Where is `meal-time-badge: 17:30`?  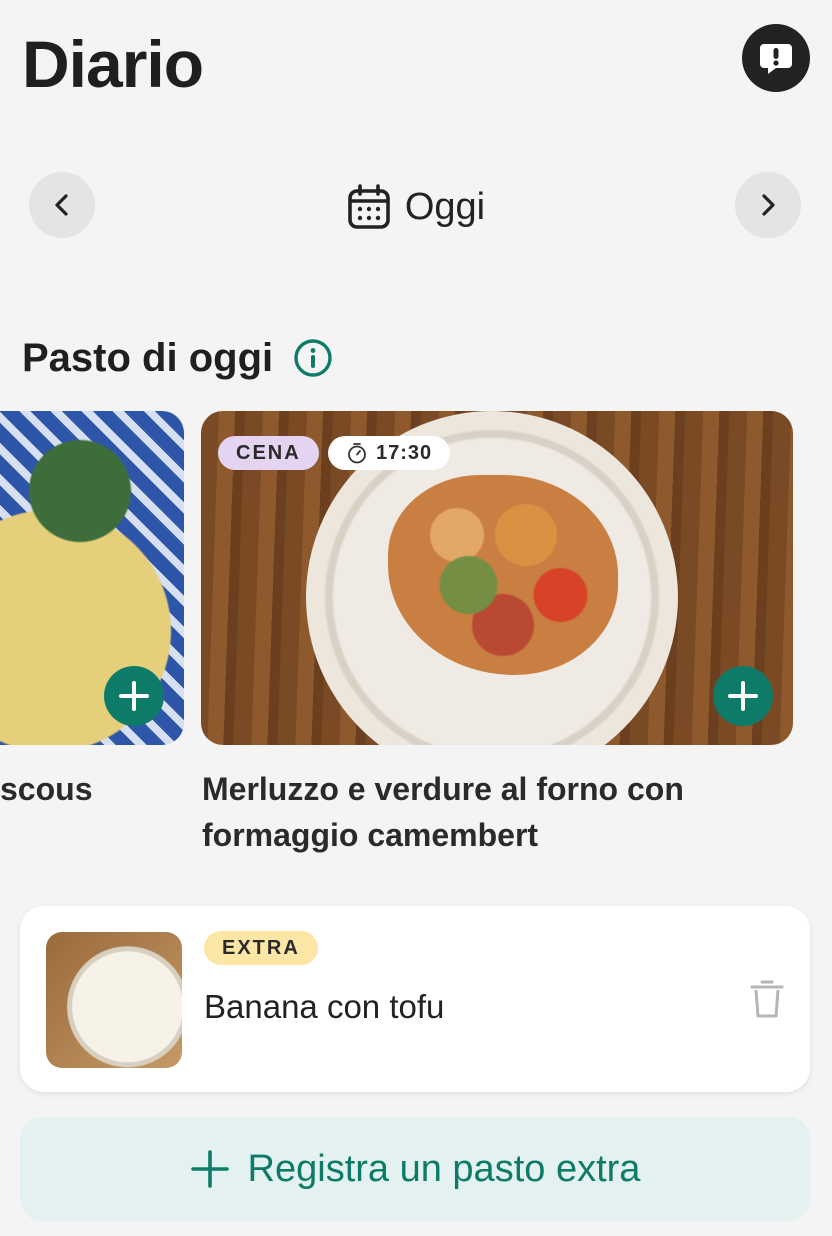
meal-time-badge: 17:30 is located at coordinates (389, 453).